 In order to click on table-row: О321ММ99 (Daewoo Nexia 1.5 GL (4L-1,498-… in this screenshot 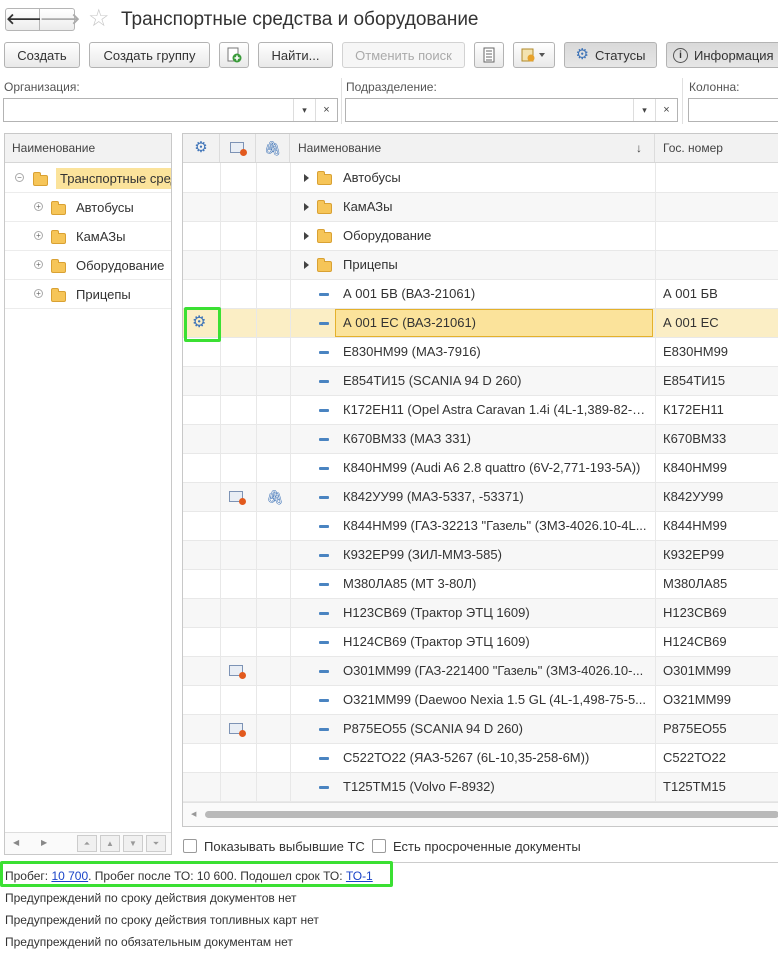, I will do `click(480, 700)`.